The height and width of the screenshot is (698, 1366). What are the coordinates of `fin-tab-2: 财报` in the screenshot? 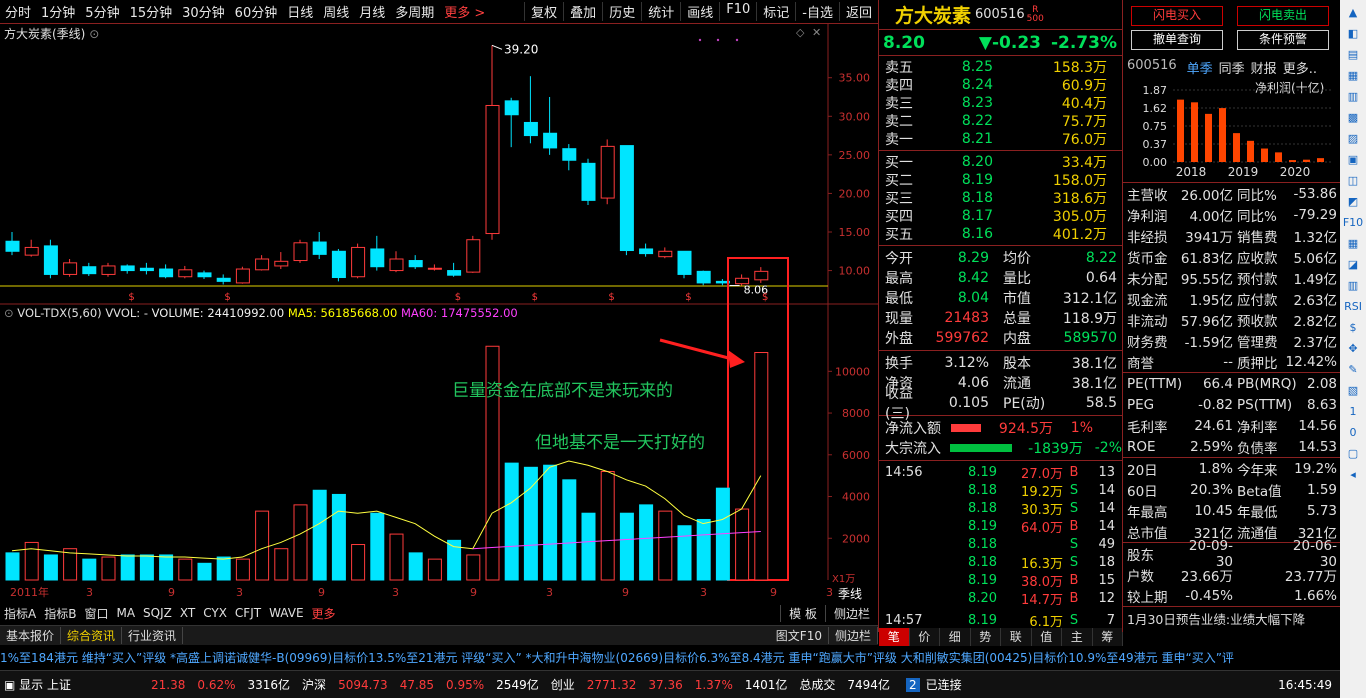 It's located at (1264, 67).